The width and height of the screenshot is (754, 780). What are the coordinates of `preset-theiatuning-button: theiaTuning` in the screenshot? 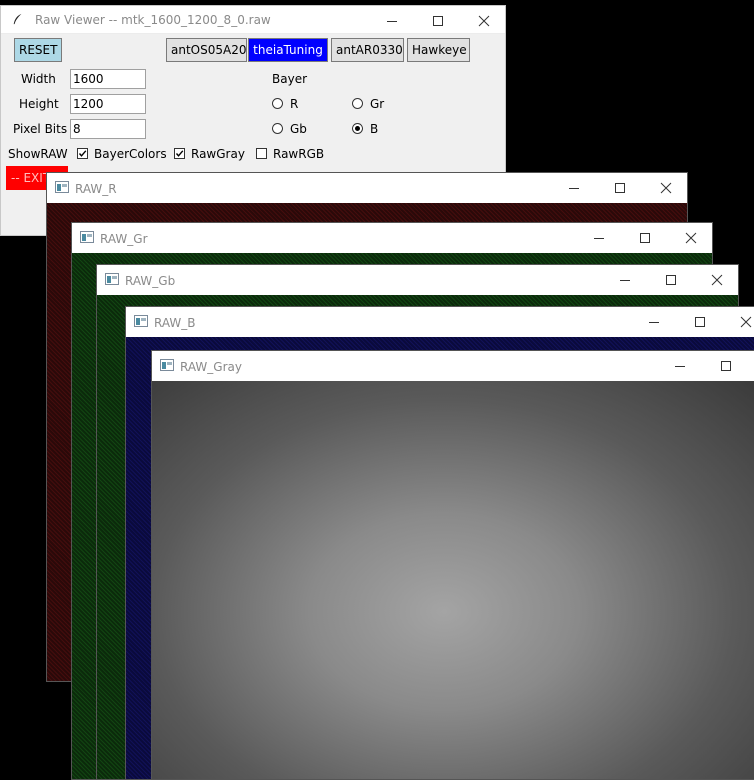 It's located at (288, 50).